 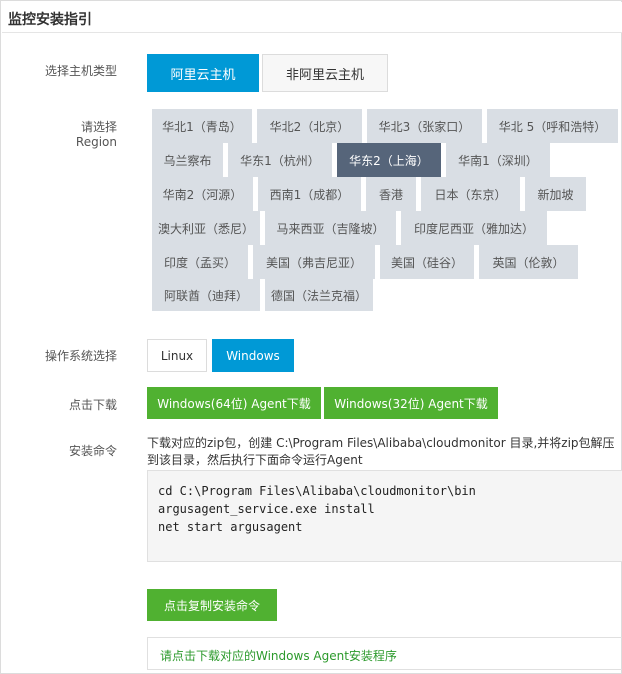 What do you see at coordinates (92, 405) in the screenshot?
I see `download-label: 点击下载` at bounding box center [92, 405].